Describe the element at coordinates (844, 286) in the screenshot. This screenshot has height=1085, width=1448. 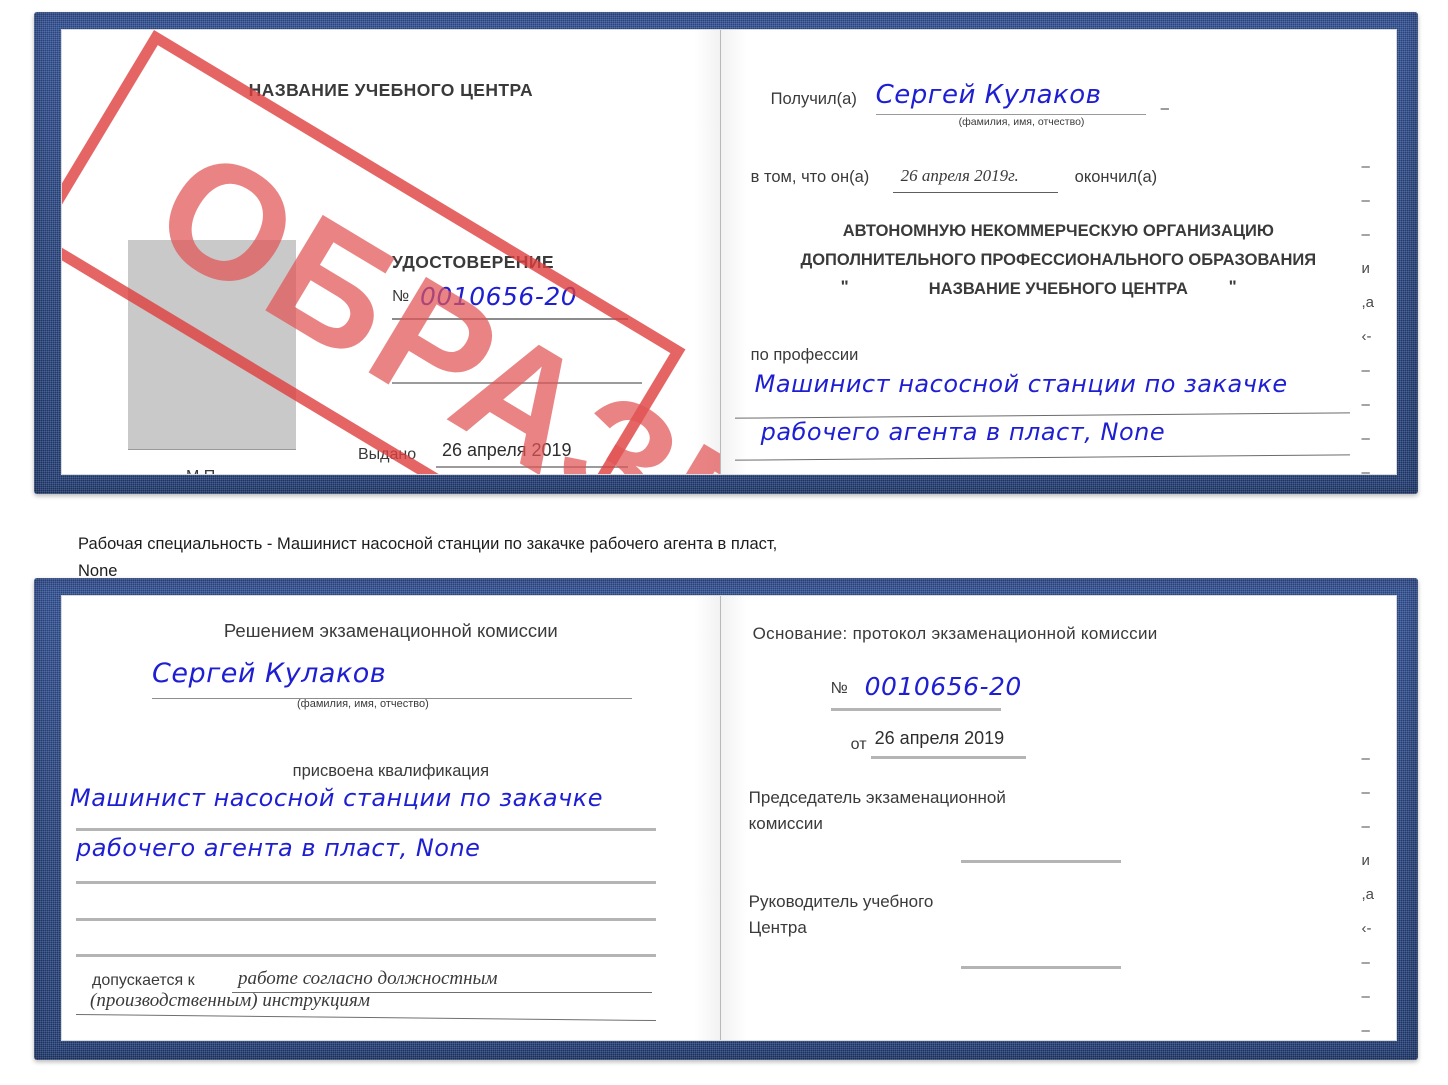
I see `org-quote-open: "` at that location.